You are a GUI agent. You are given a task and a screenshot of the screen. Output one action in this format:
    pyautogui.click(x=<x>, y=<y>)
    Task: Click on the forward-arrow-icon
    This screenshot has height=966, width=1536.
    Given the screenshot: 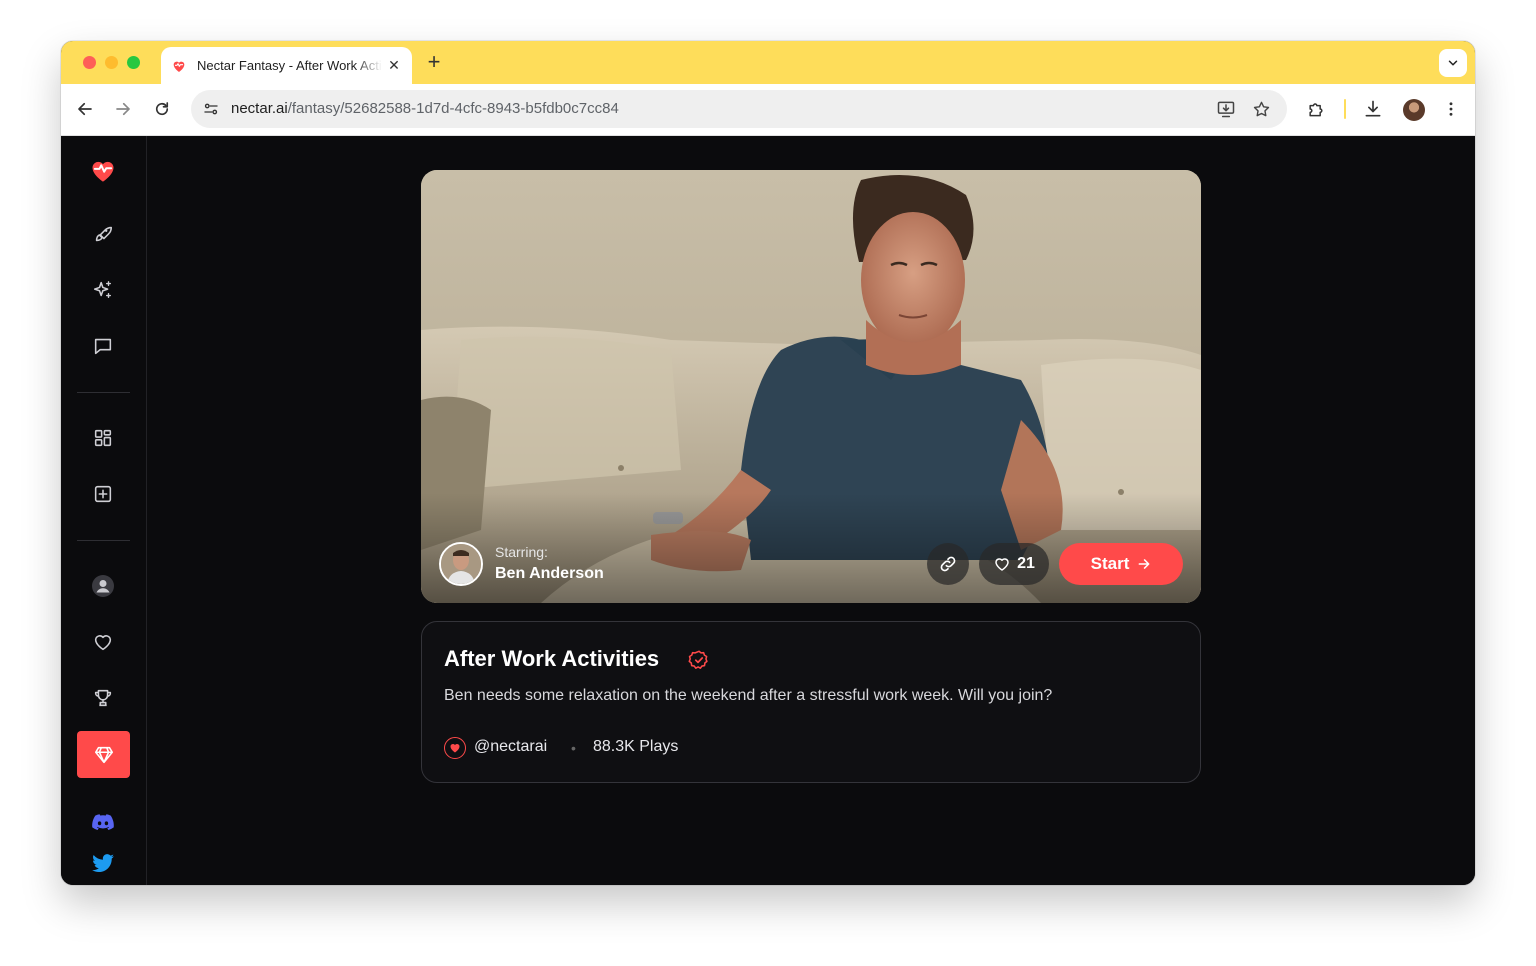 What is the action you would take?
    pyautogui.click(x=123, y=109)
    